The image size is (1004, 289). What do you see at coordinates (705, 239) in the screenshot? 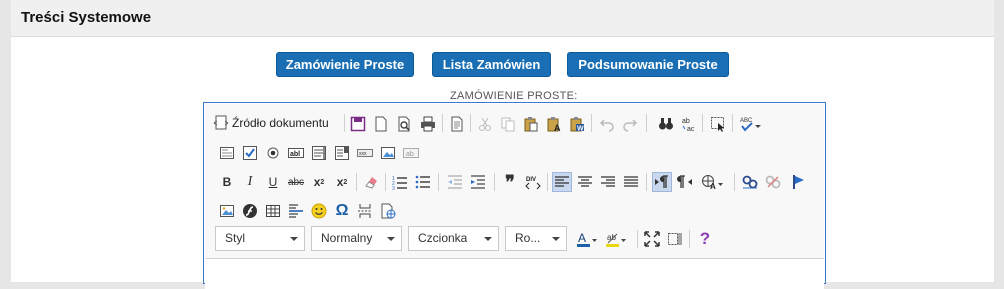
I see `help-icon: ?` at bounding box center [705, 239].